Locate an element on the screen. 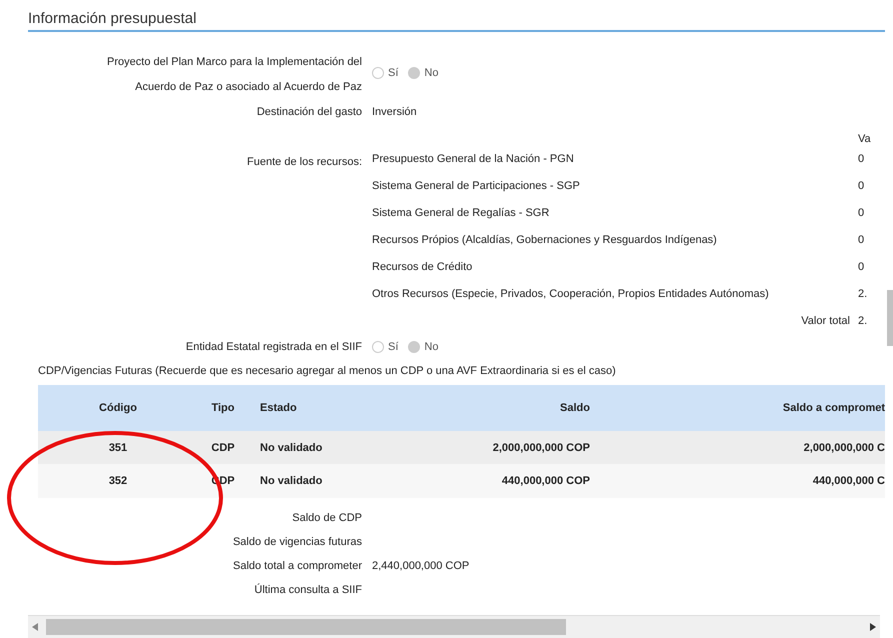  table-cell-text: 352 is located at coordinates (118, 481).